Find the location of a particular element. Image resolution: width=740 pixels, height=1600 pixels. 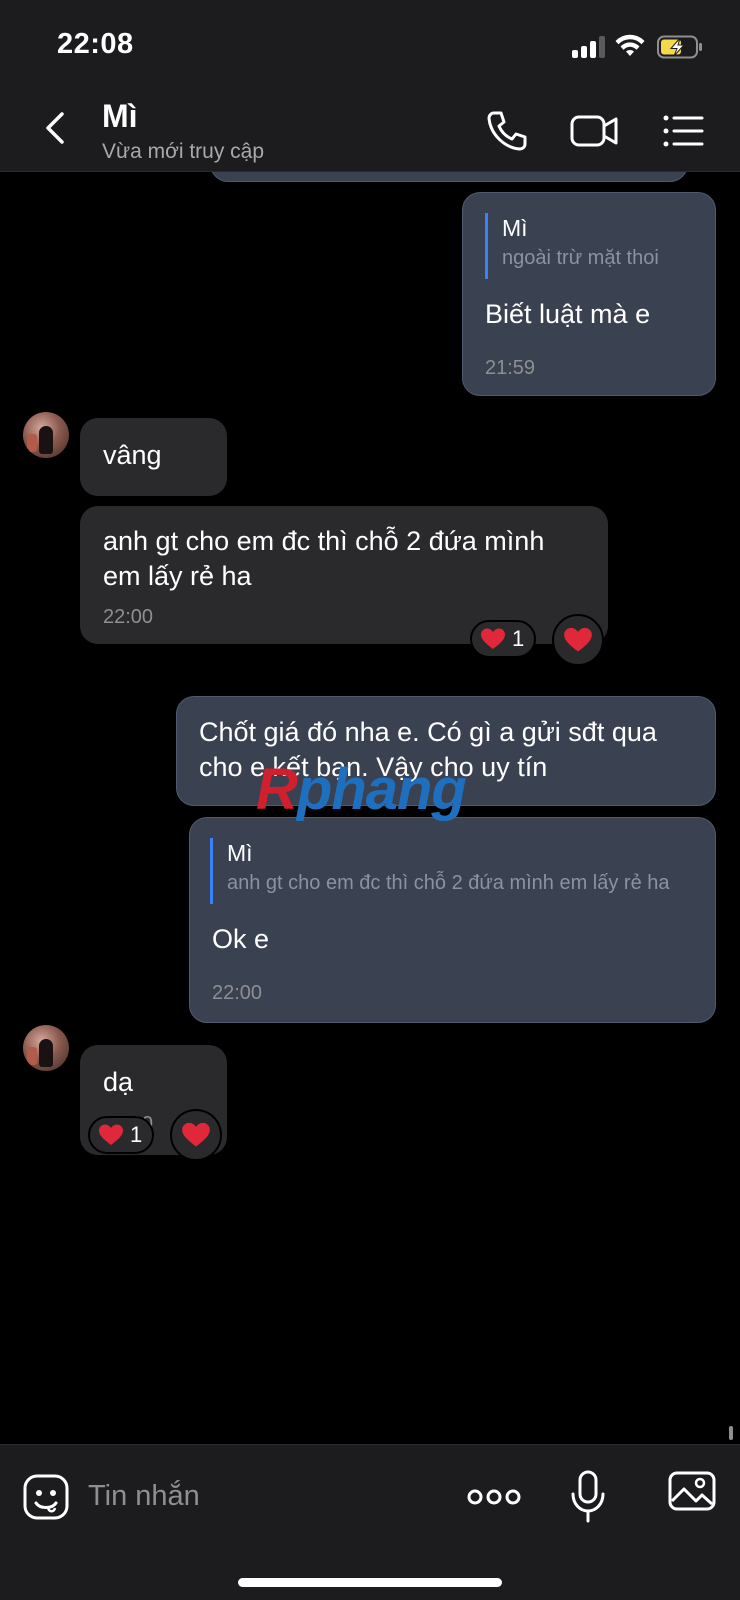

message-text: dạ is located at coordinates (118, 1082).